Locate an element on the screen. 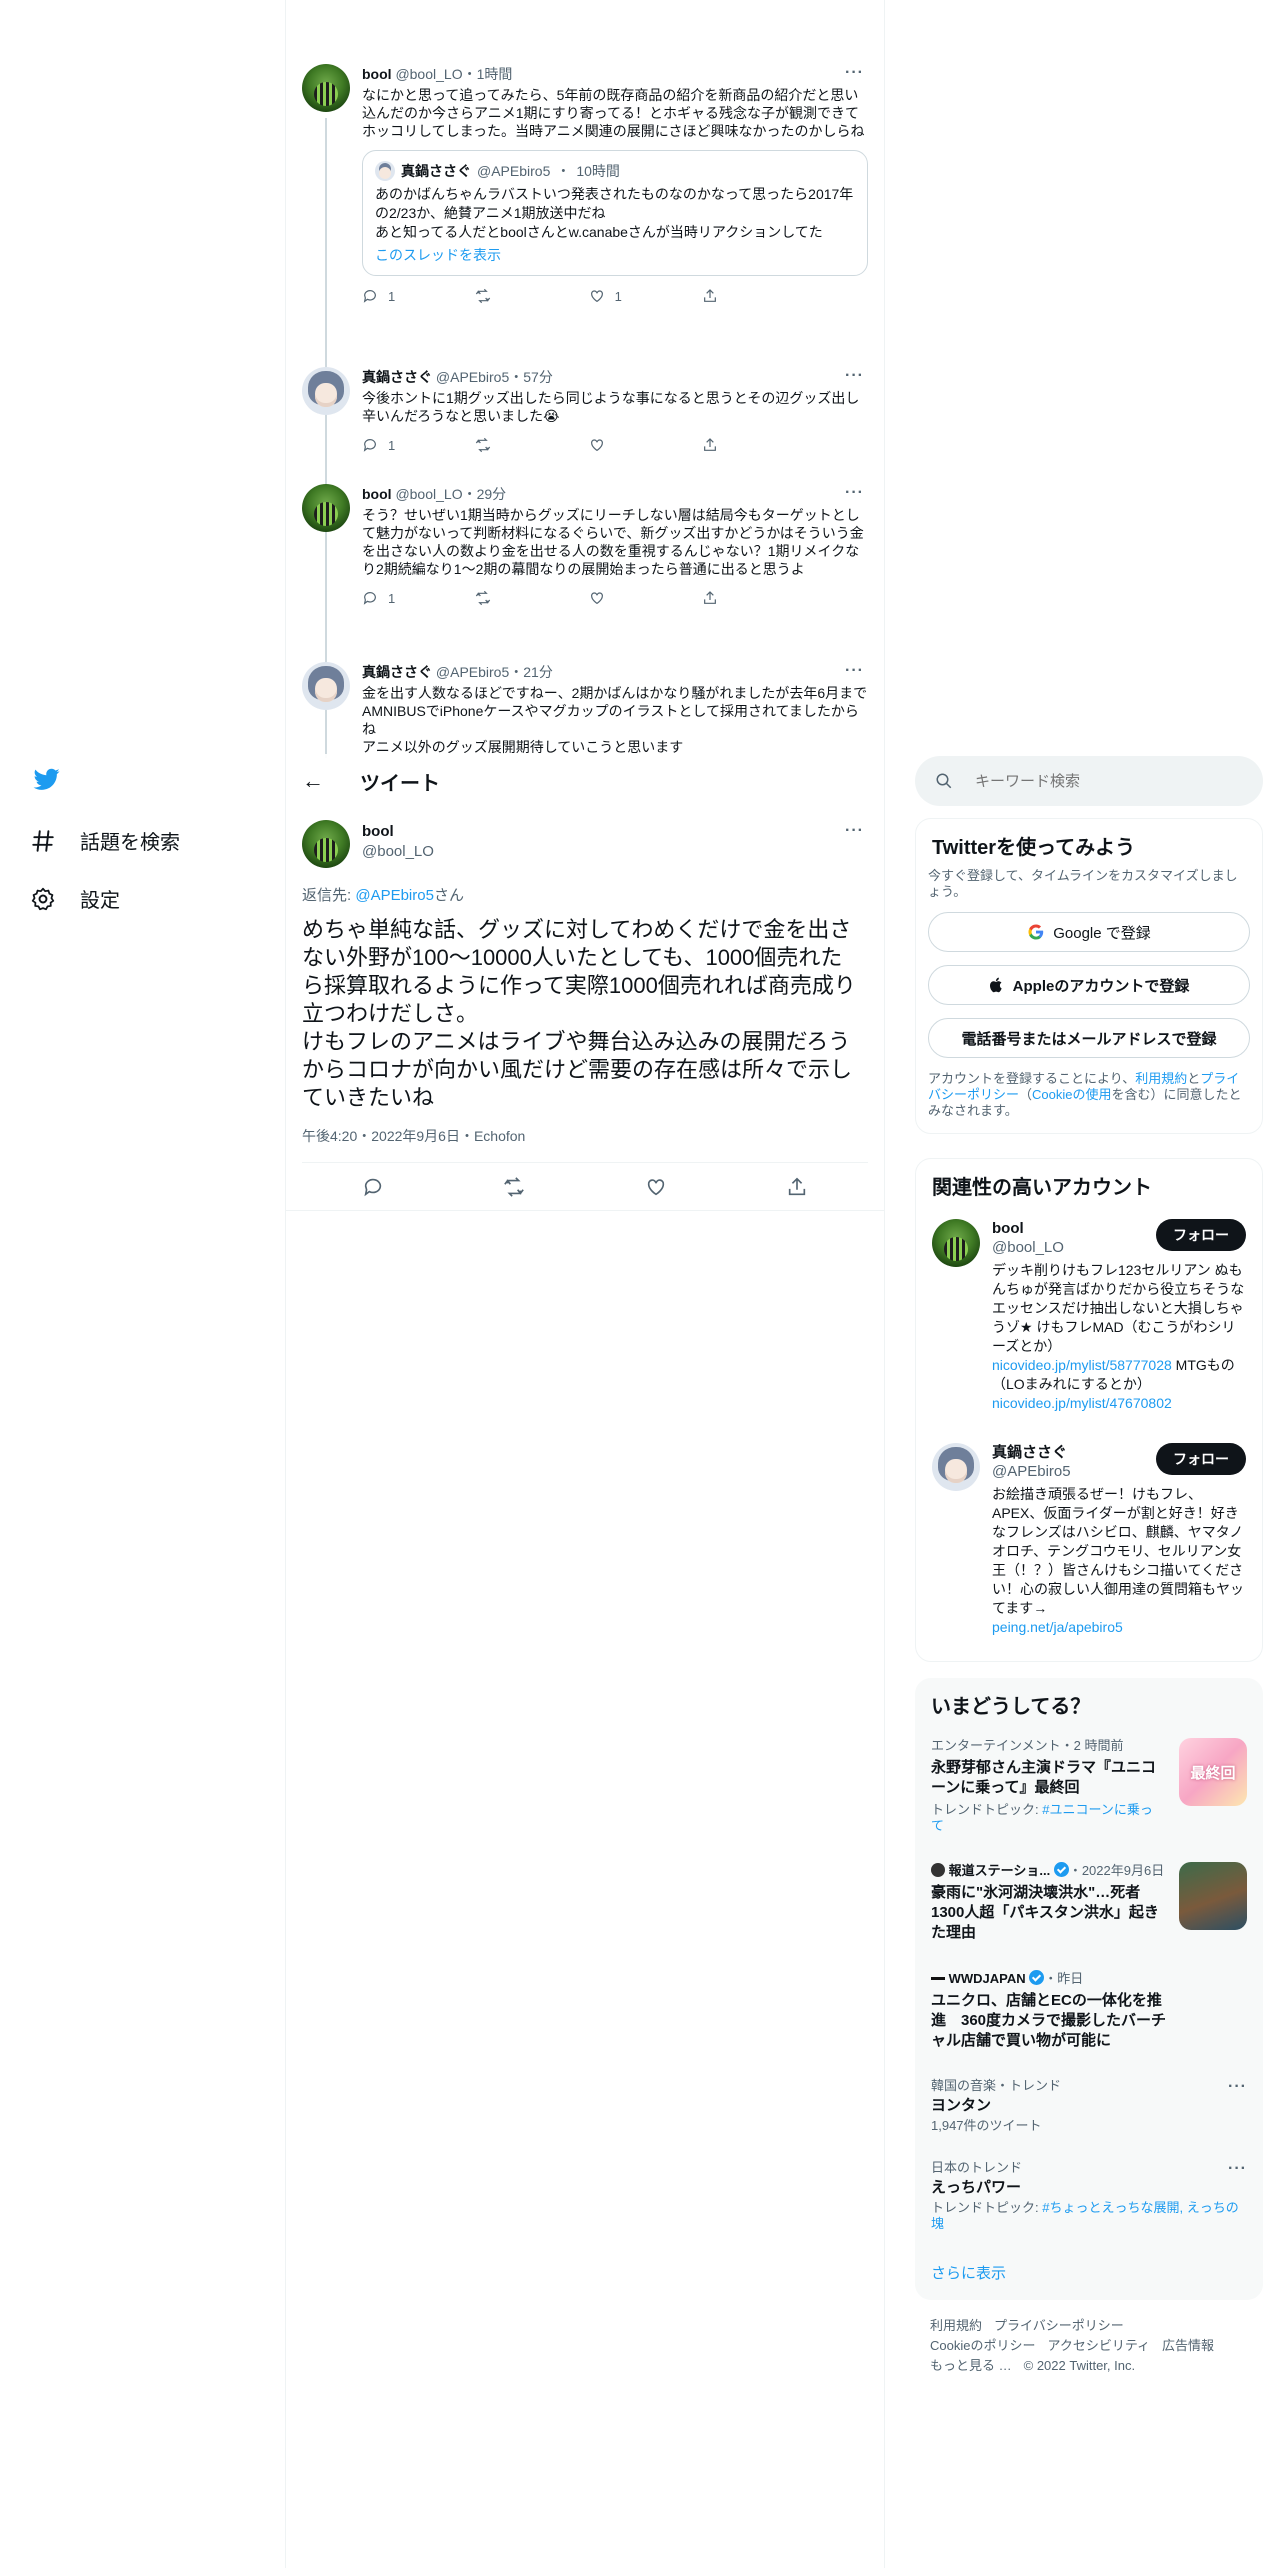 This screenshot has height=2568, width=1284. phone-email-signup-button: 電話番号またはメールアドレスで登録 is located at coordinates (1089, 1038).